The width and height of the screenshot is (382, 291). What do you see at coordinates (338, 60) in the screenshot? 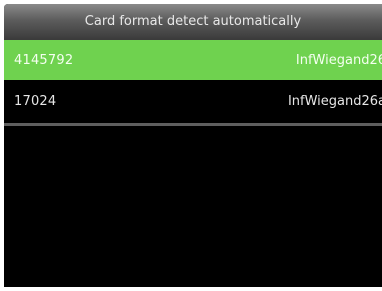
I see `card-format: InfWiegand26` at bounding box center [338, 60].